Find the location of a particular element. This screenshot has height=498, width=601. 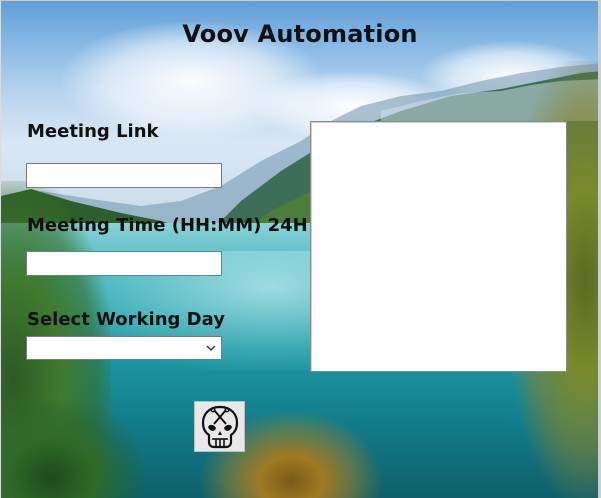

working-day-label: Select Working Day is located at coordinates (126, 319).